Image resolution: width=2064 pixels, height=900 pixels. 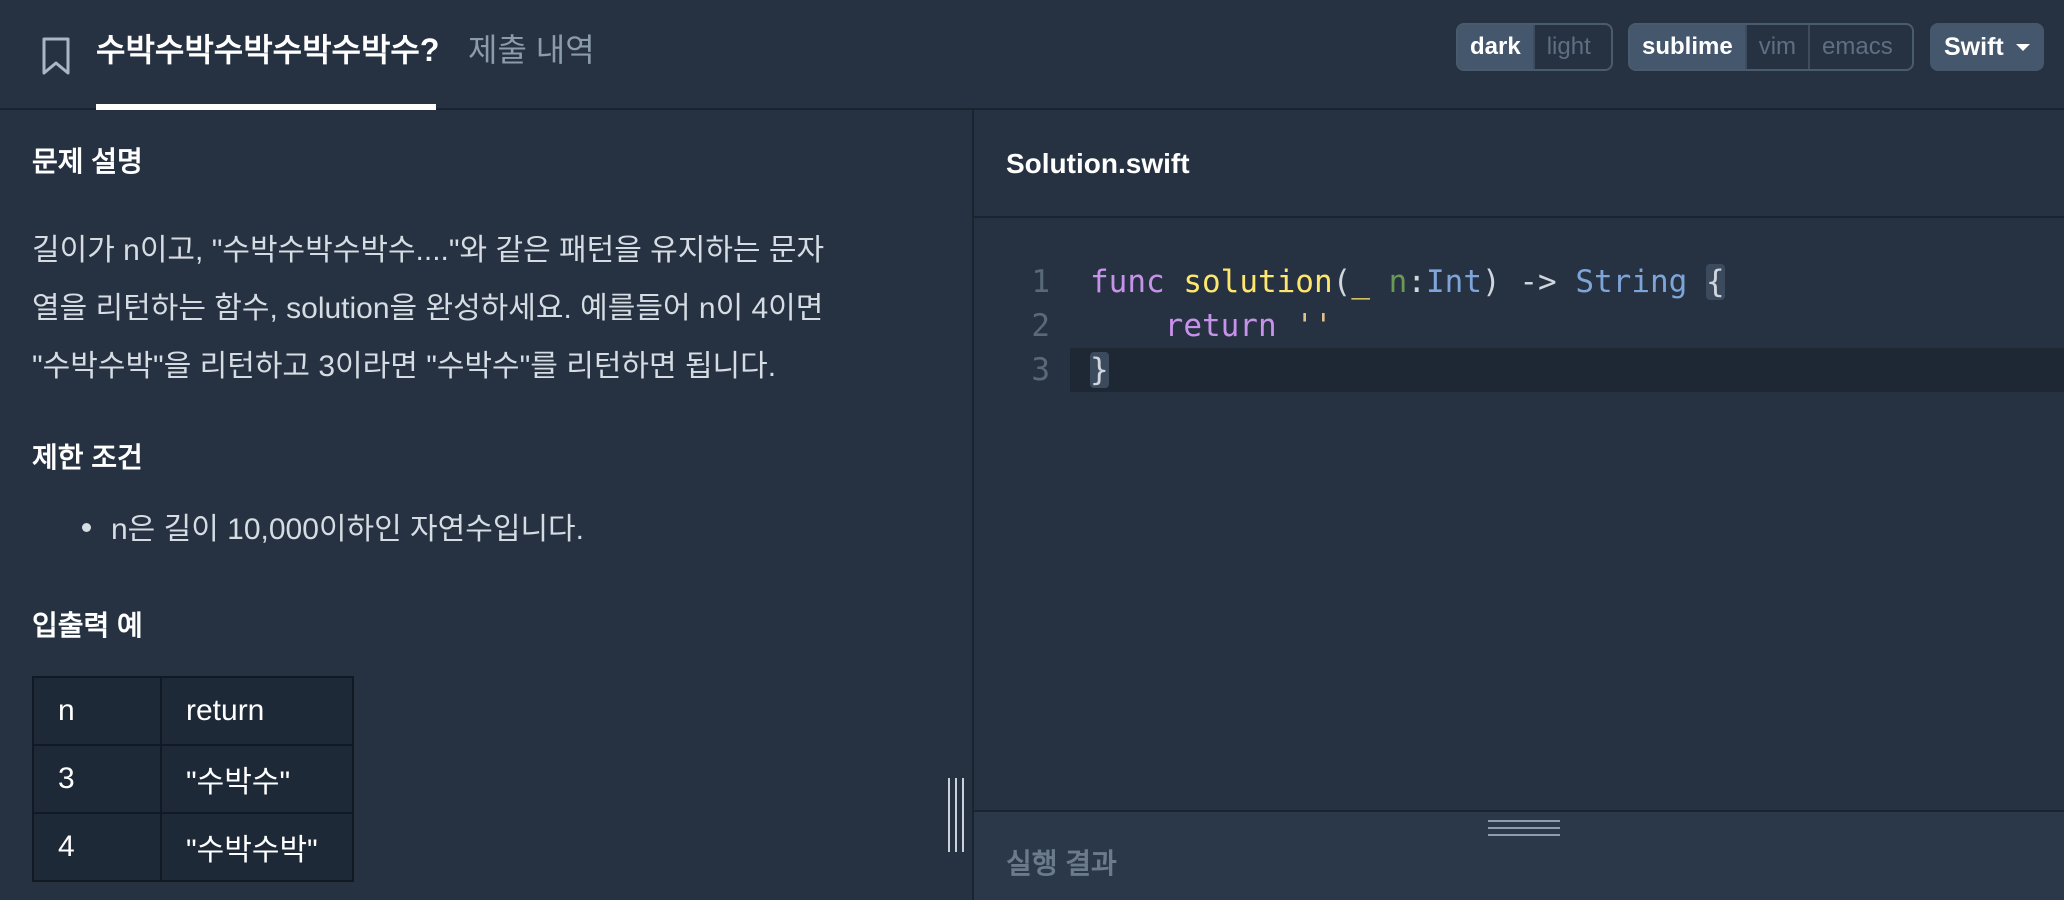 What do you see at coordinates (86, 527) in the screenshot?
I see `bullet-dot-icon` at bounding box center [86, 527].